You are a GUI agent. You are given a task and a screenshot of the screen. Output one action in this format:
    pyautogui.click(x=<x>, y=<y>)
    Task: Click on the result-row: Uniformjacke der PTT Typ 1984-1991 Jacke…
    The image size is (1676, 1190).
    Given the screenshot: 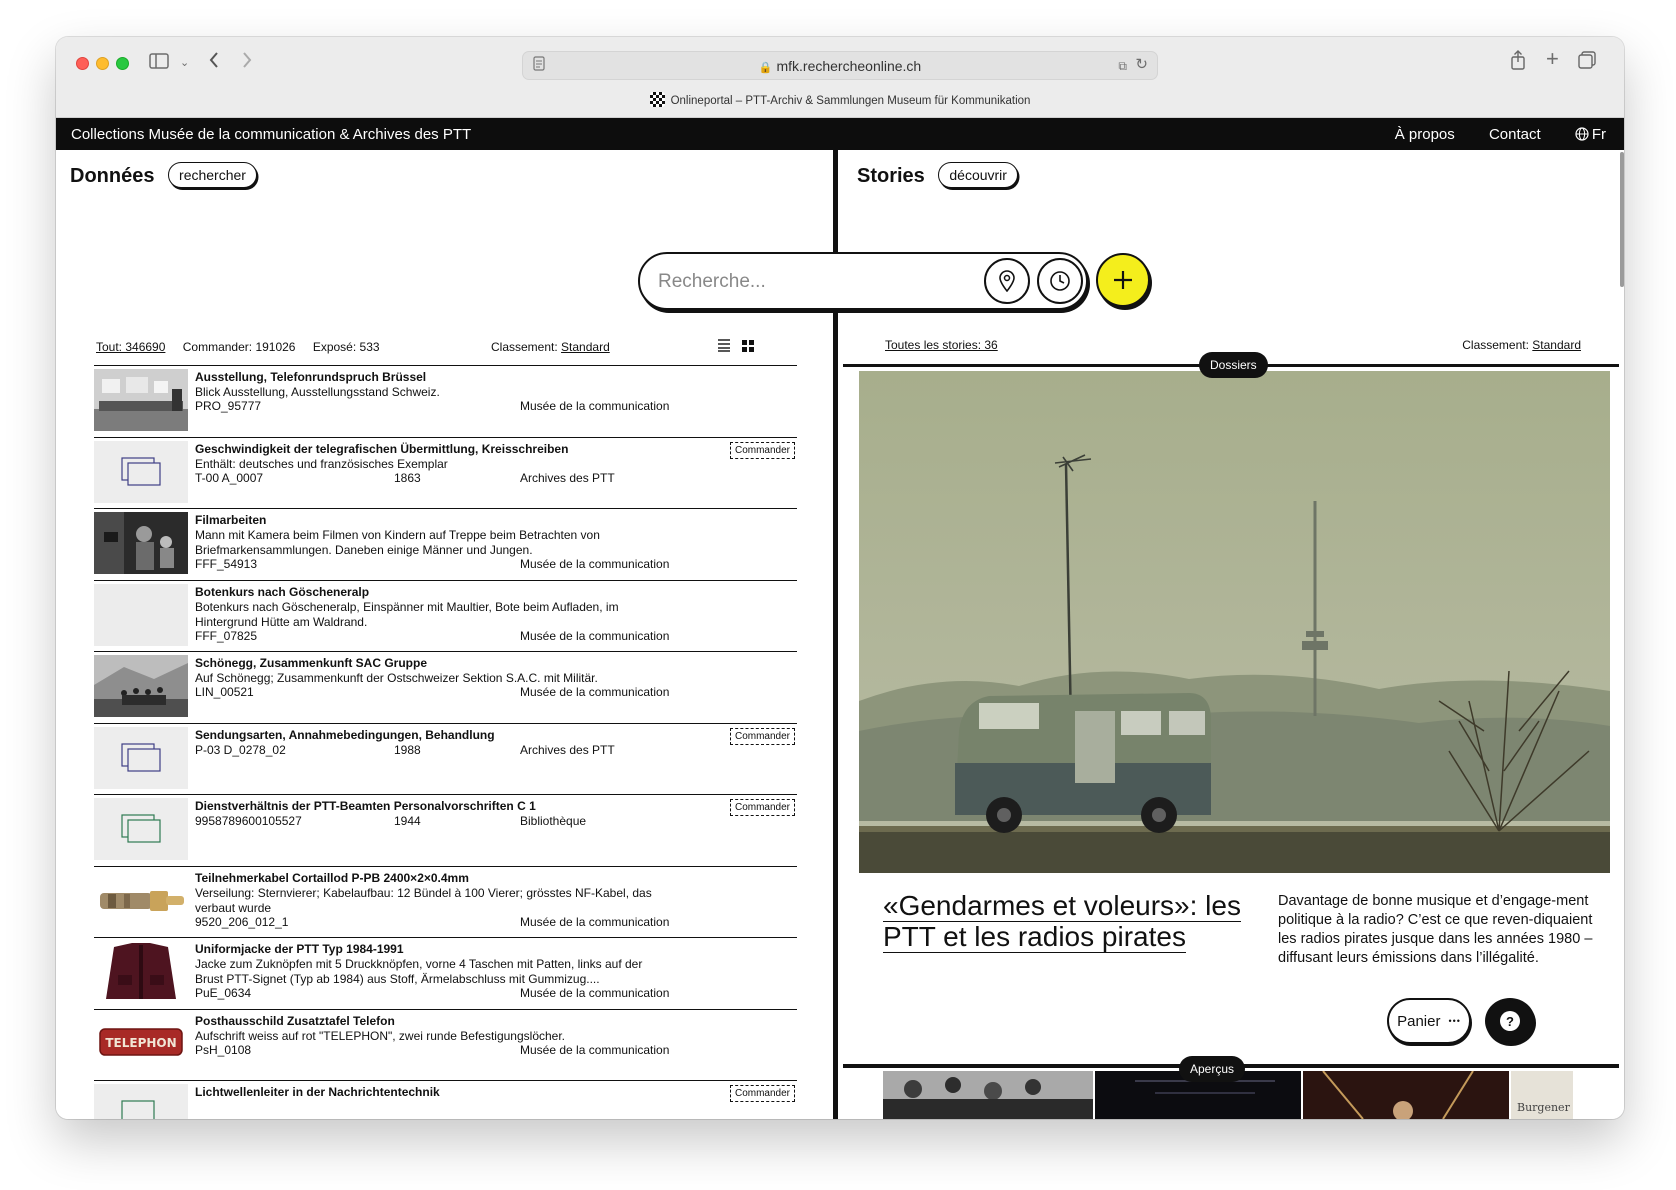 What is the action you would take?
    pyautogui.click(x=445, y=973)
    